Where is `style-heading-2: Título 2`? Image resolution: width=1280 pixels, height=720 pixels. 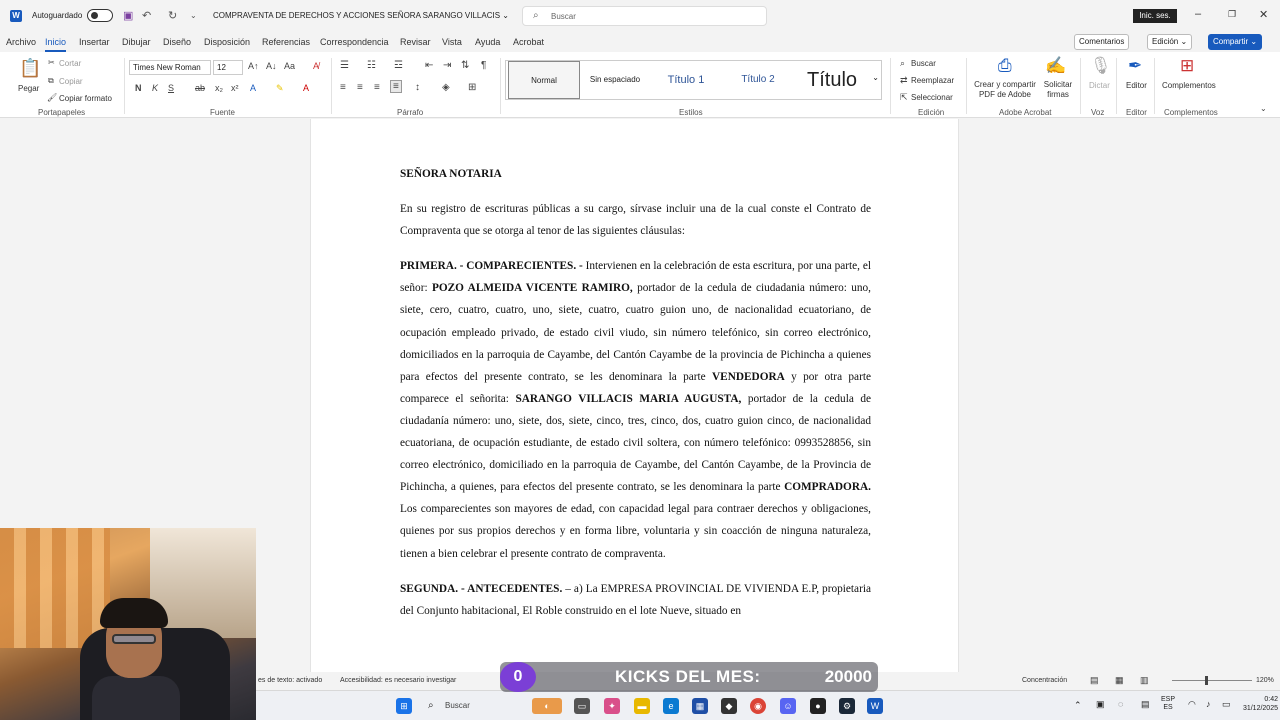 style-heading-2: Título 2 is located at coordinates (758, 80).